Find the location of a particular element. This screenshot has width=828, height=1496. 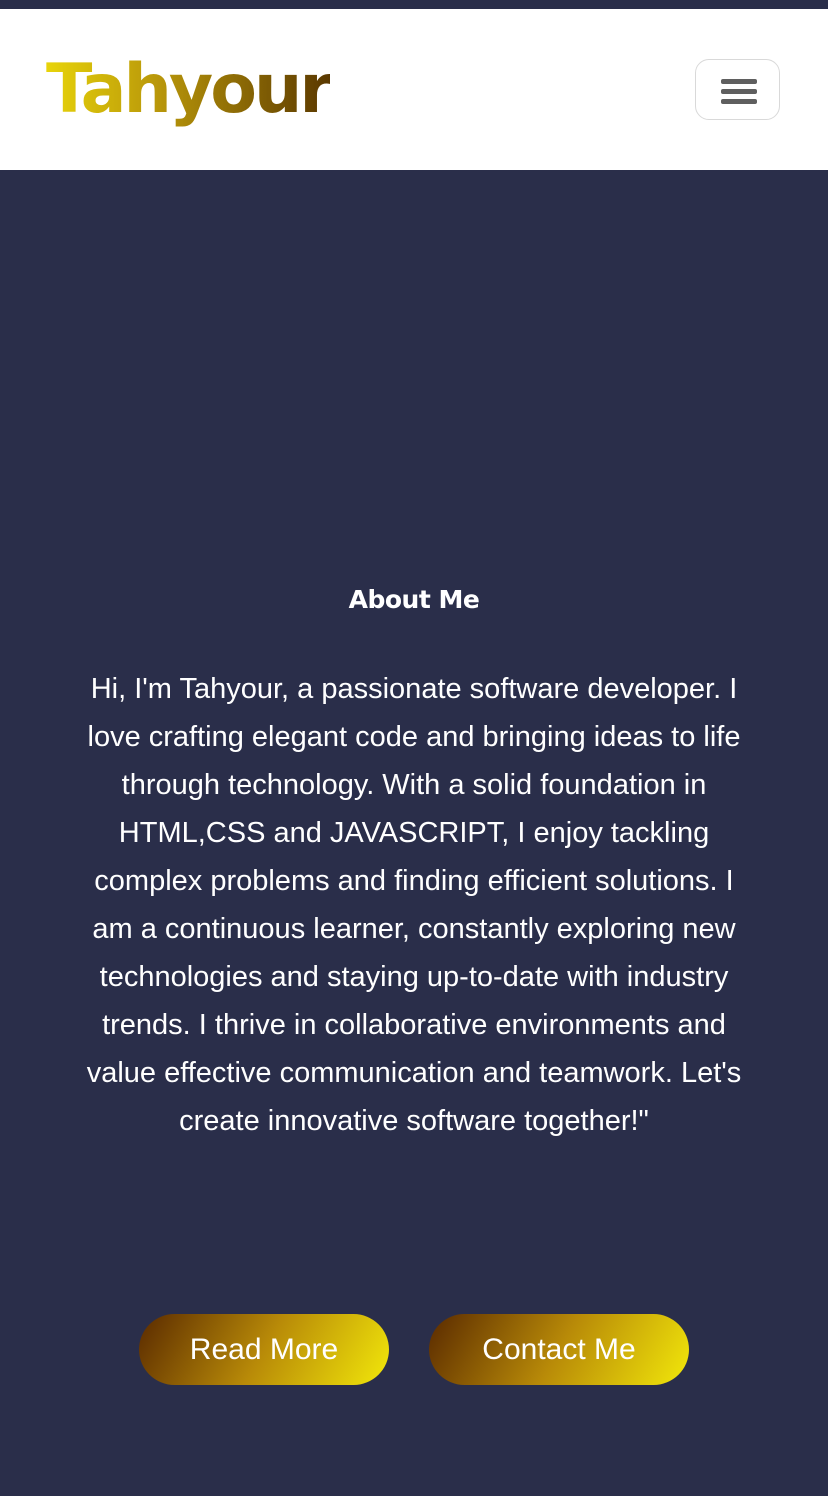

site-logo: Tahyour is located at coordinates (189, 90).